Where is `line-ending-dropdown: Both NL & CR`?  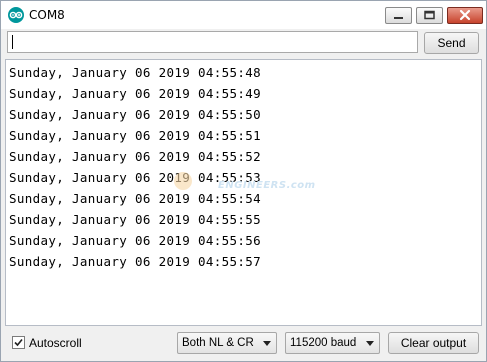
line-ending-dropdown: Both NL & CR is located at coordinates (227, 343).